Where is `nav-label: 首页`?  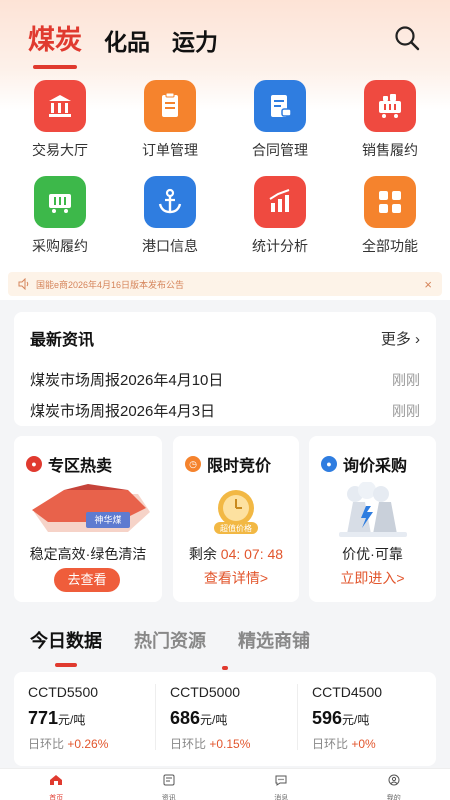
nav-label: 首页 is located at coordinates (56, 797).